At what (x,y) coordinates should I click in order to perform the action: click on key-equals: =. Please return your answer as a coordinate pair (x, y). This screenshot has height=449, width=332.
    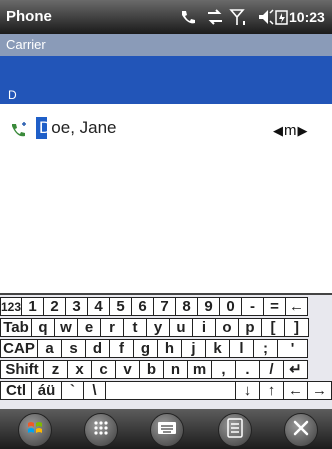
    Looking at the image, I should click on (275, 306).